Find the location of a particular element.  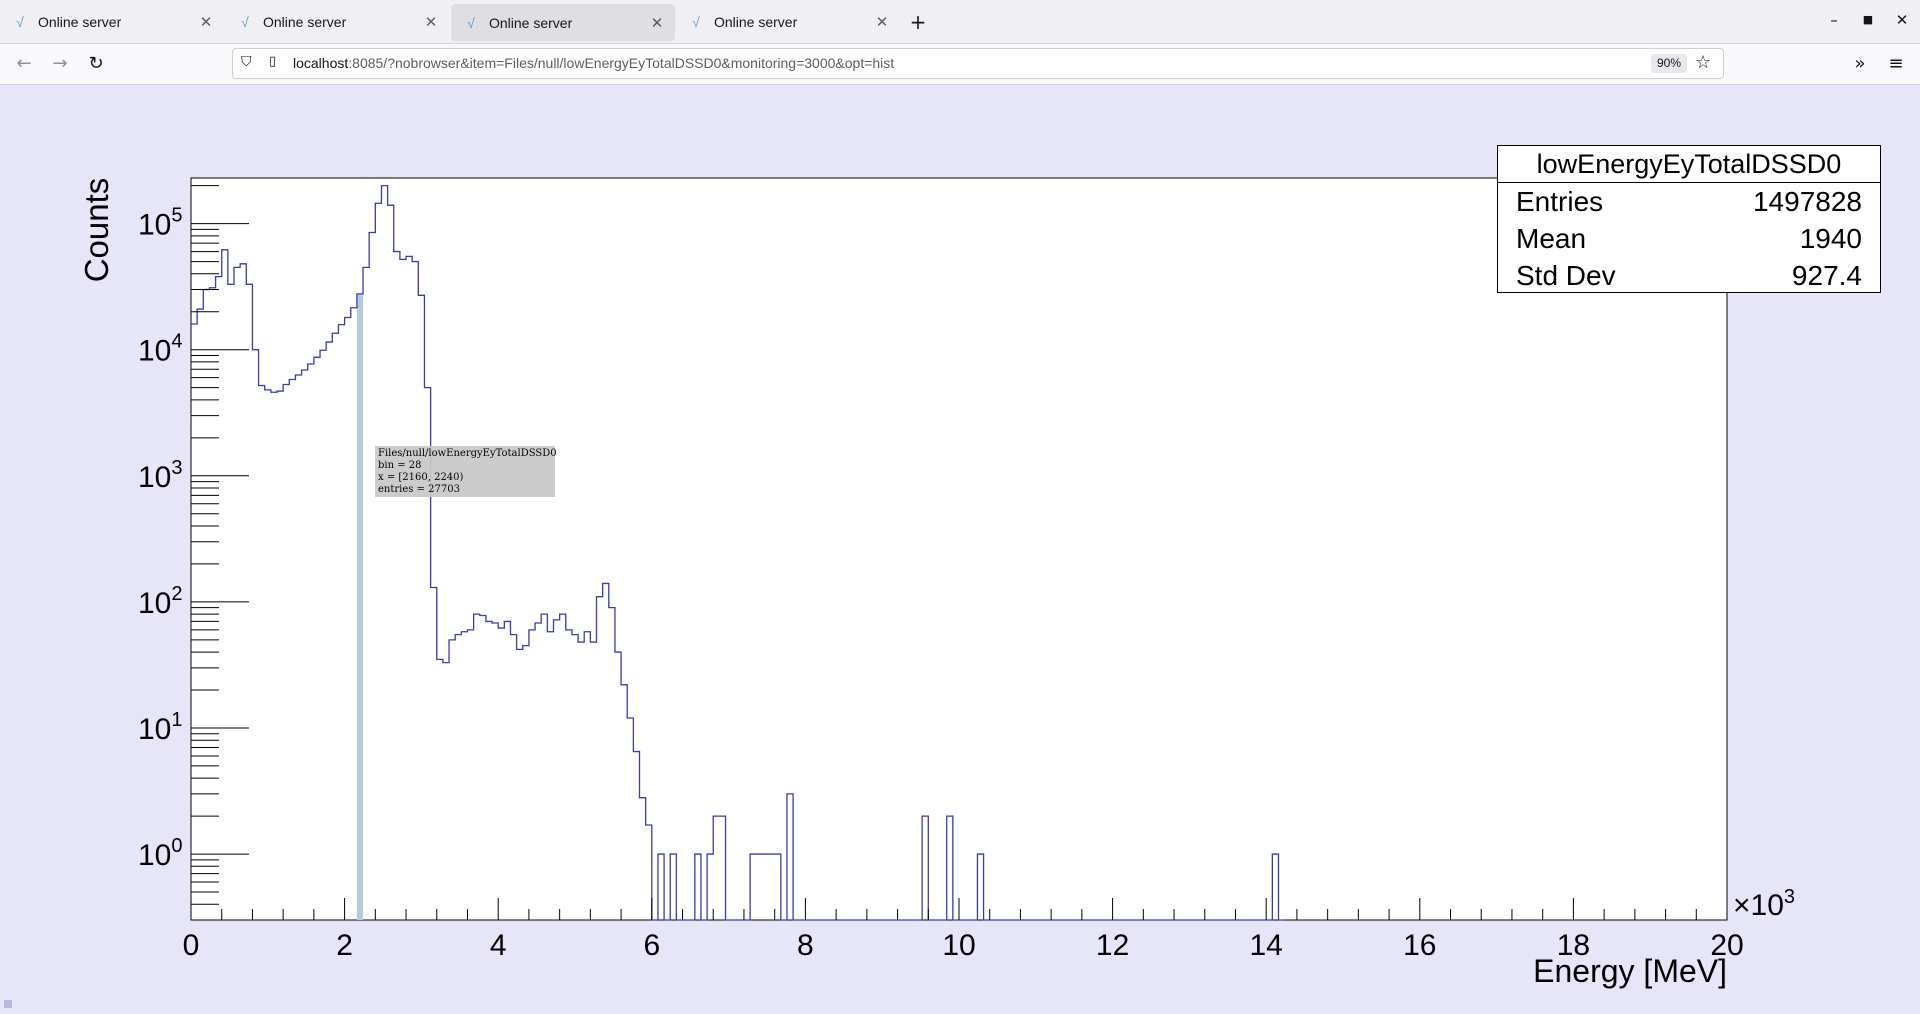

back-icon: ← is located at coordinates (24, 64).